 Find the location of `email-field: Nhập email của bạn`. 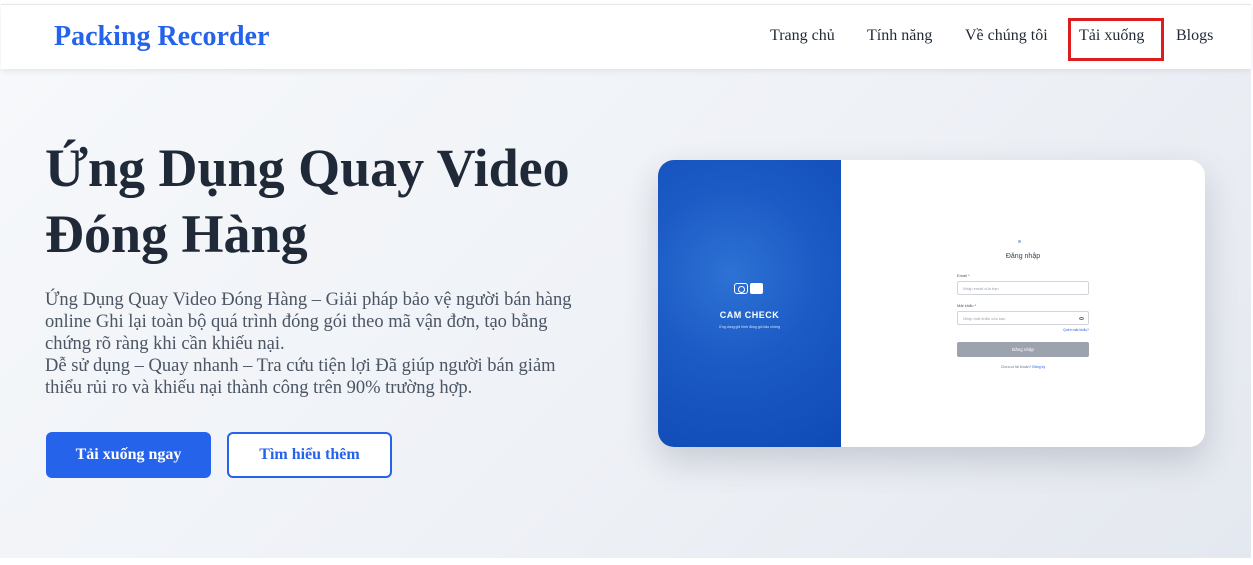

email-field: Nhập email của bạn is located at coordinates (1023, 288).